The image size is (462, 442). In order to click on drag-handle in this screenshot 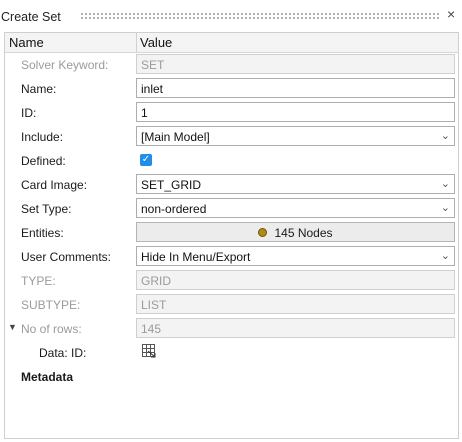, I will do `click(260, 16)`.